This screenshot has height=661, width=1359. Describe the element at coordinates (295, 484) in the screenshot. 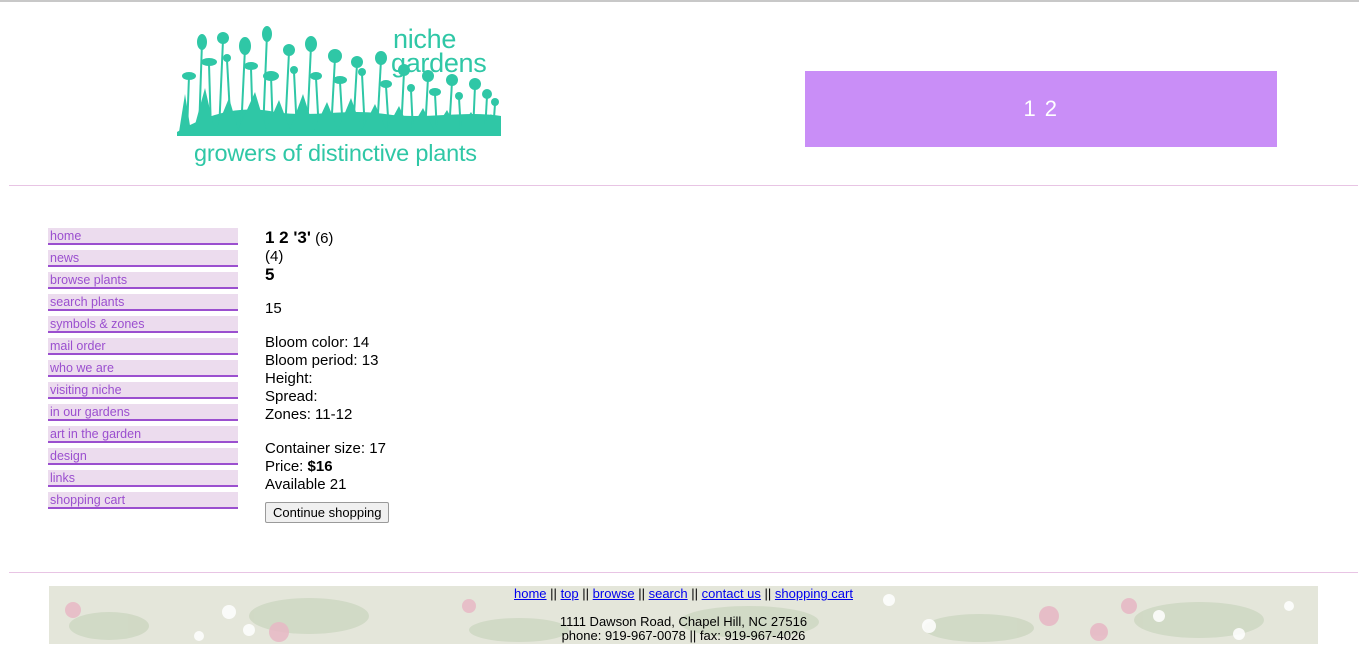

I see `available-label: Available` at that location.